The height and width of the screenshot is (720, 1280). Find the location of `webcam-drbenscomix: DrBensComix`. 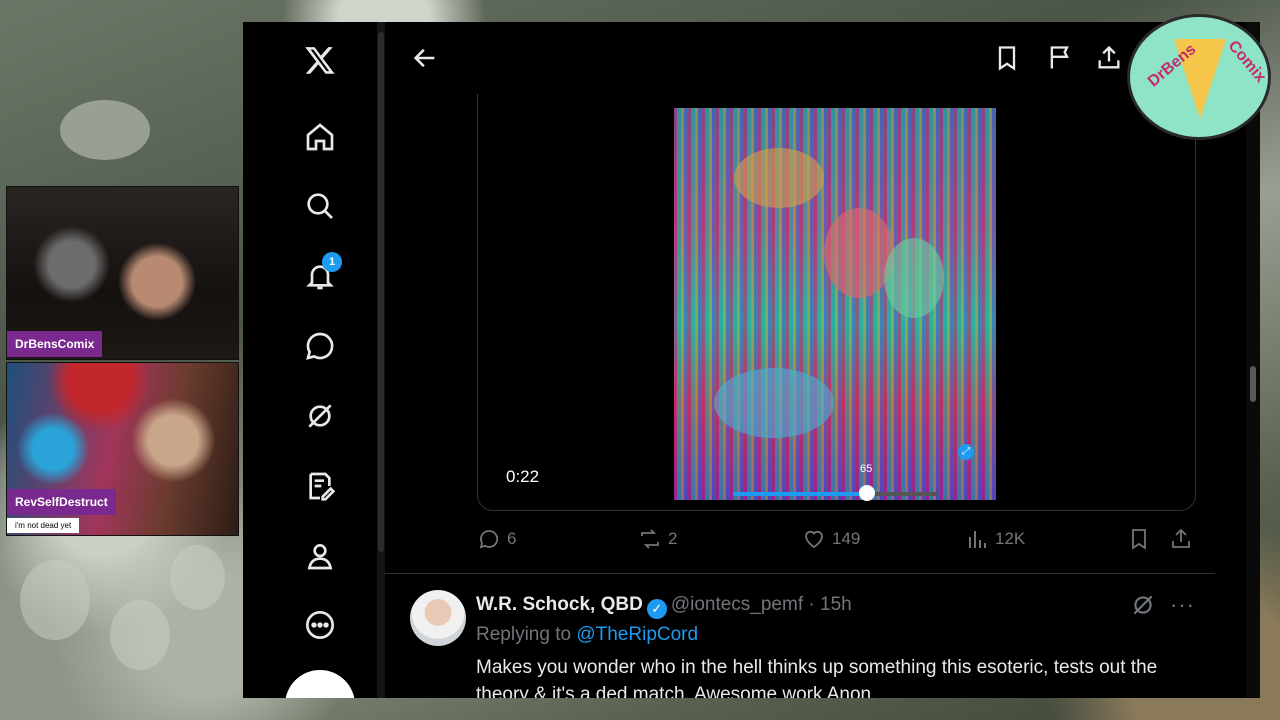

webcam-drbenscomix: DrBensComix is located at coordinates (122, 273).